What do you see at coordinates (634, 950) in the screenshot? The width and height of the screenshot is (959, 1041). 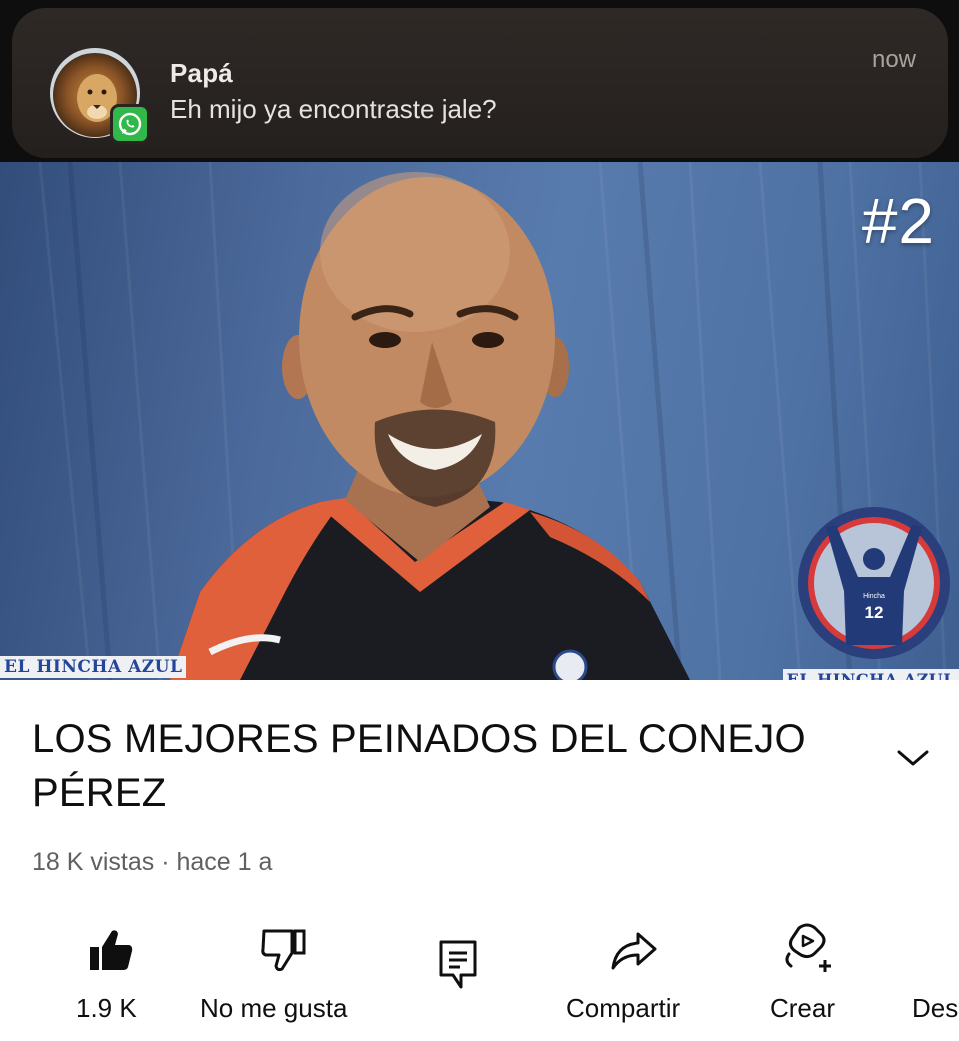 I see `share-icon` at bounding box center [634, 950].